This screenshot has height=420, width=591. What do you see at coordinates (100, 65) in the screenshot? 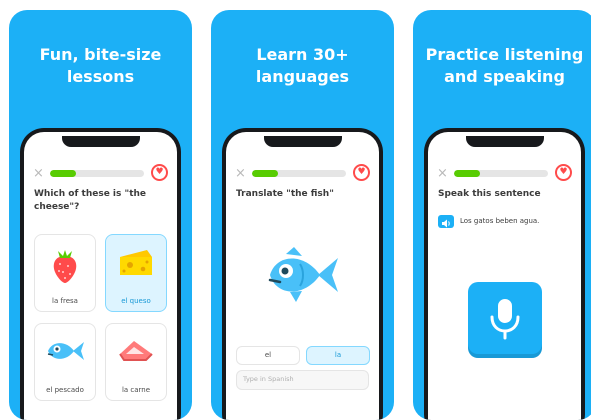
I see `panel-title: Fun, bite-size lessons` at bounding box center [100, 65].